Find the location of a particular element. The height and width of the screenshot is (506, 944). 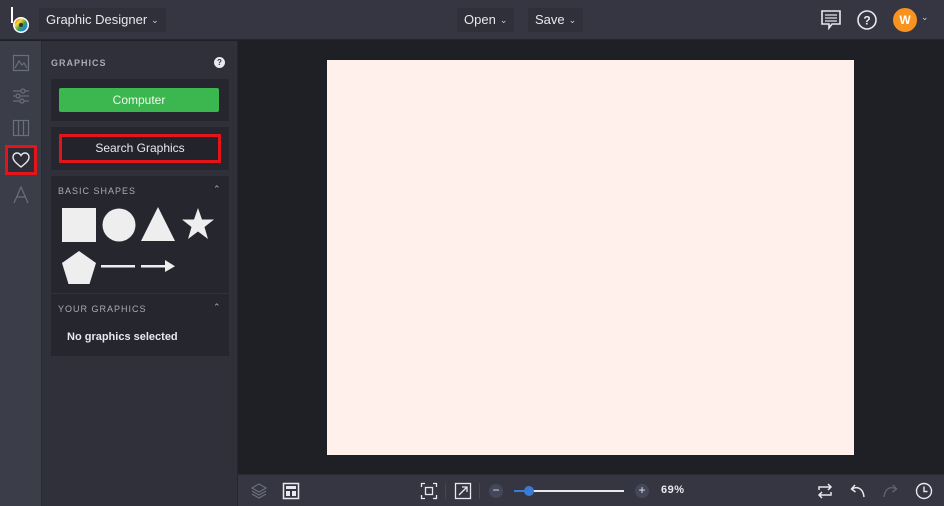

save-button: Save ⌄ is located at coordinates (556, 20).